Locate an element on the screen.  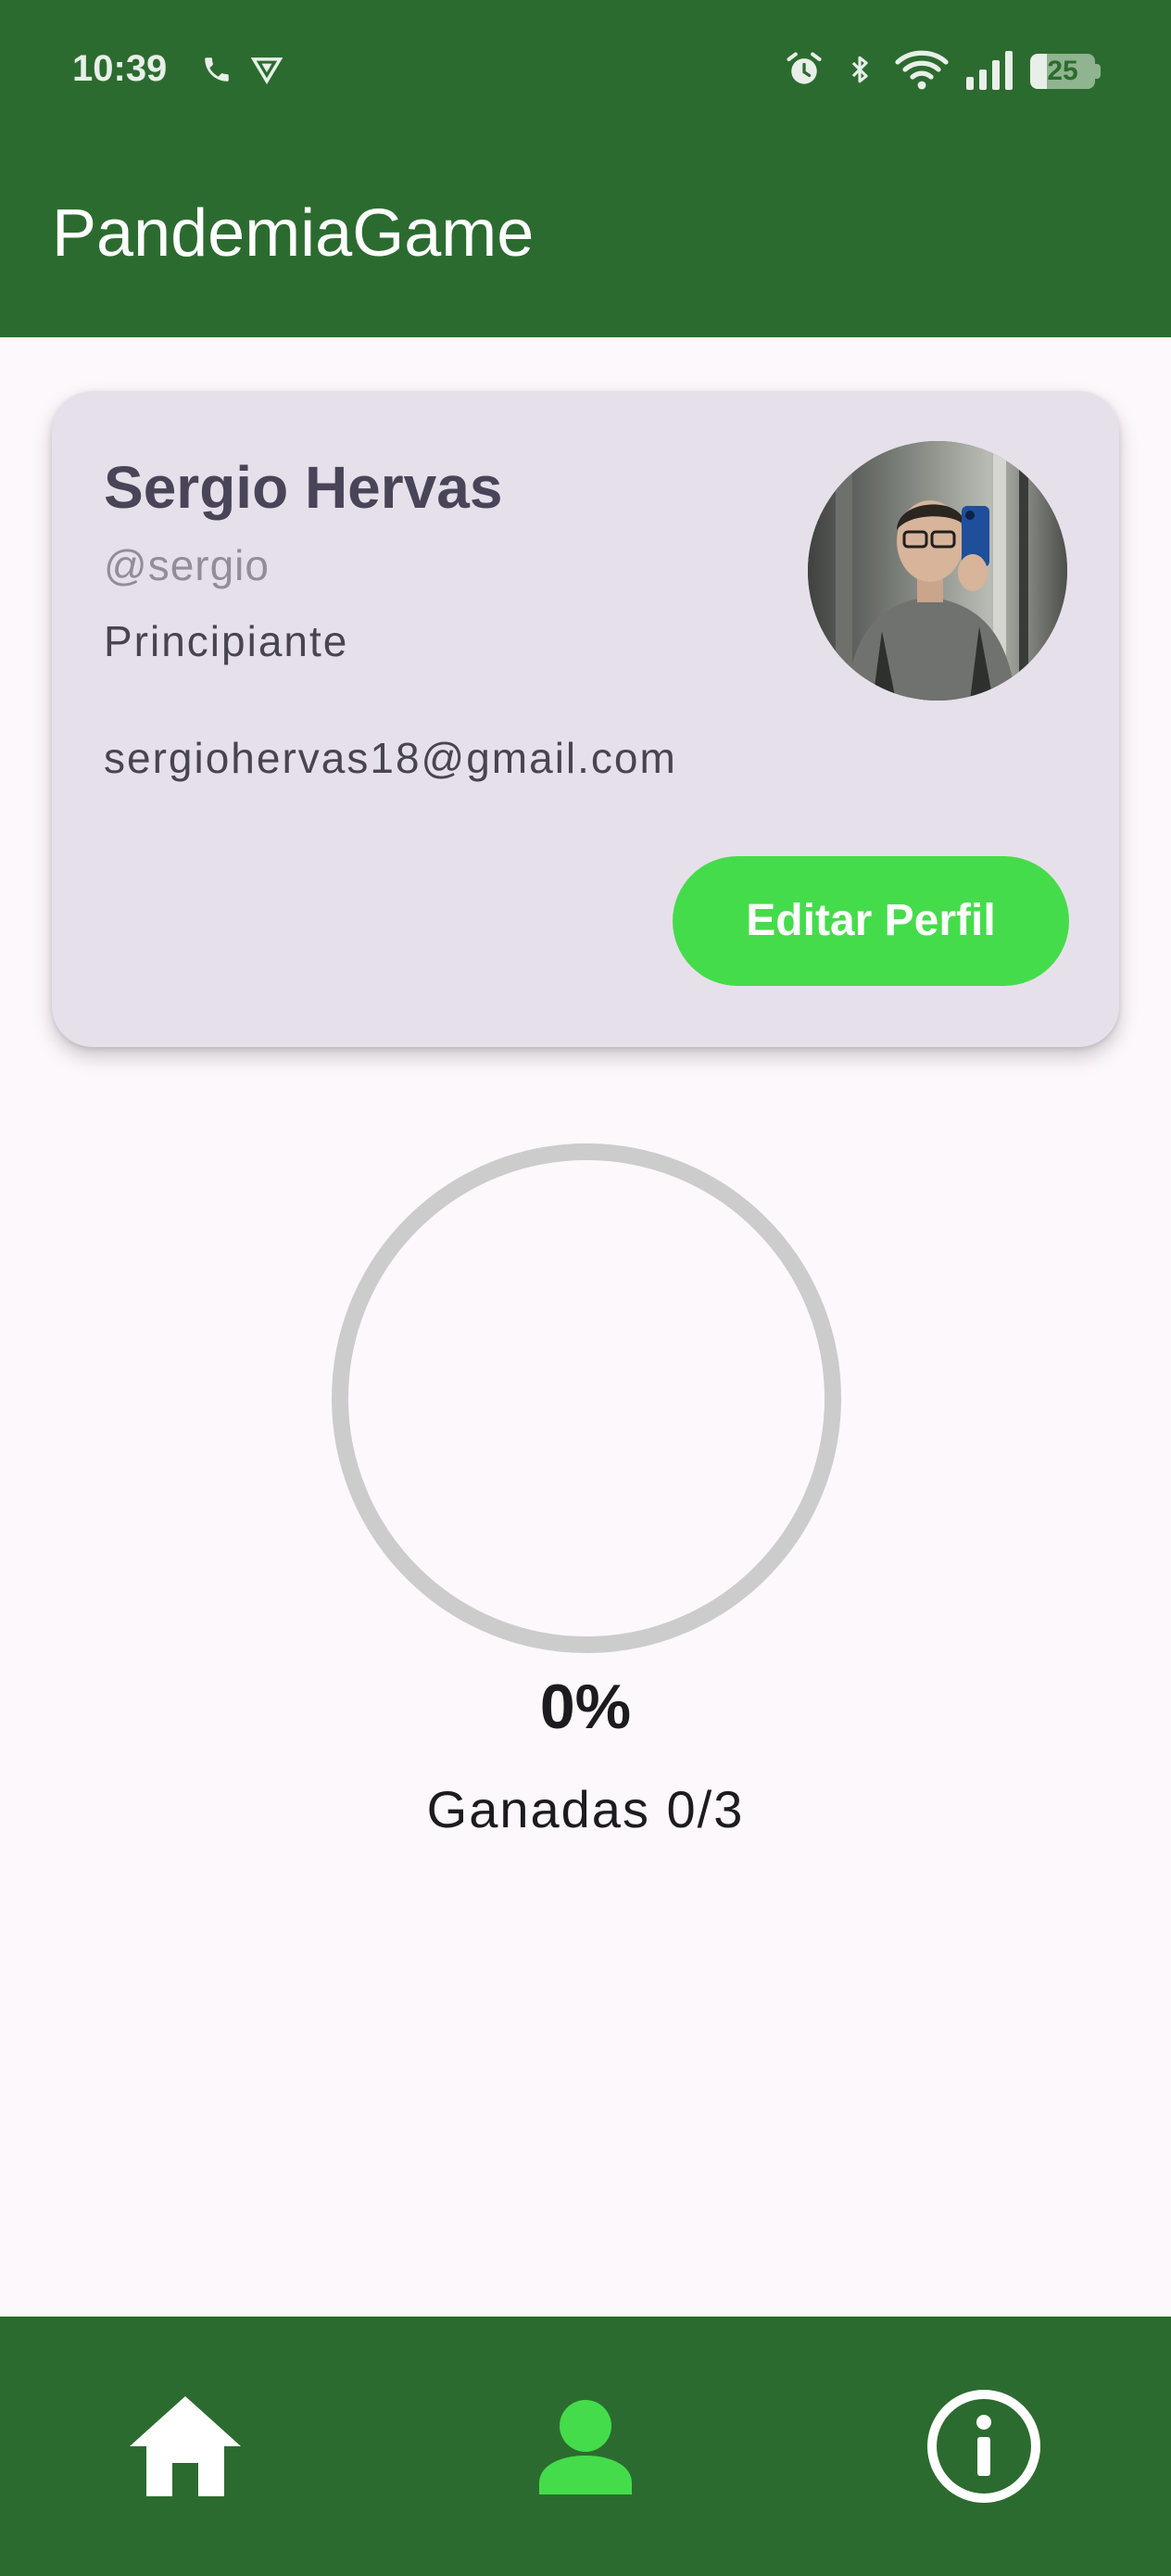
avatar is located at coordinates (938, 571).